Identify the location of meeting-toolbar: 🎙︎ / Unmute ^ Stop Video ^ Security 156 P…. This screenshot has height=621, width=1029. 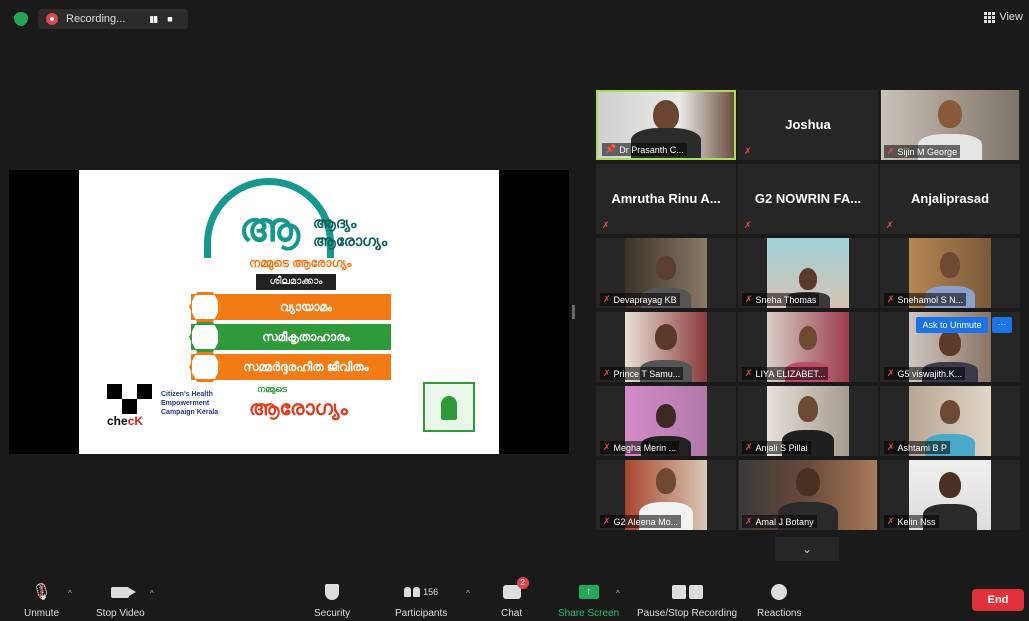
(514, 598).